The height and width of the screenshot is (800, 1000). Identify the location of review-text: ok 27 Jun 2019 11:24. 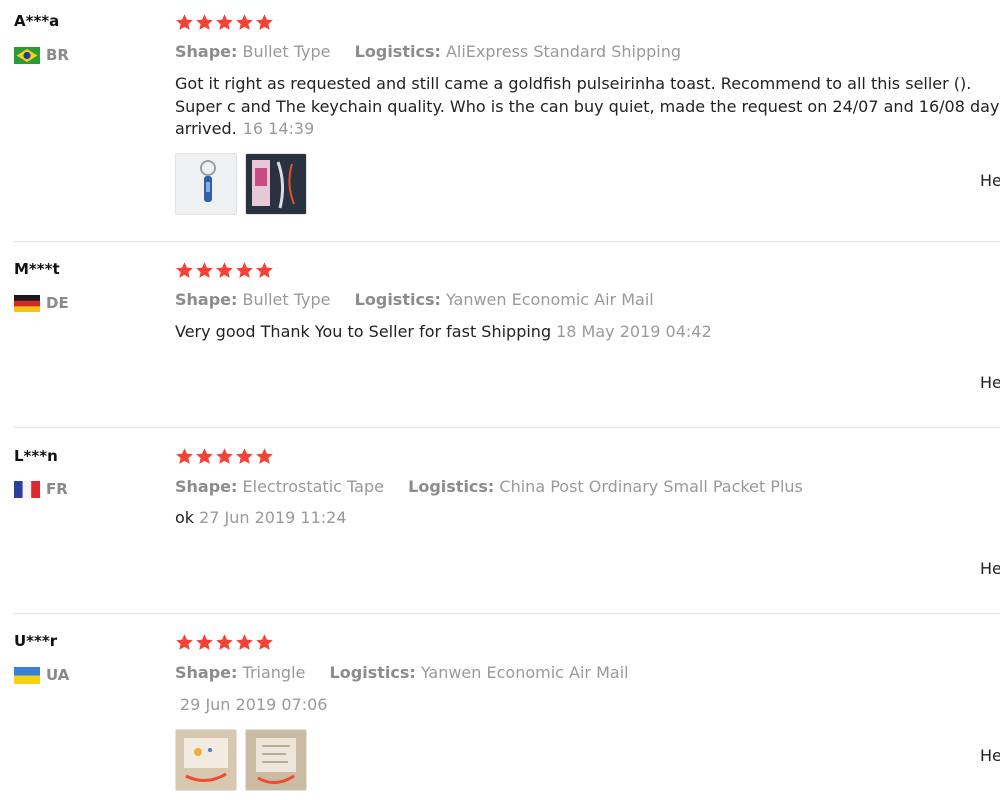
(261, 517).